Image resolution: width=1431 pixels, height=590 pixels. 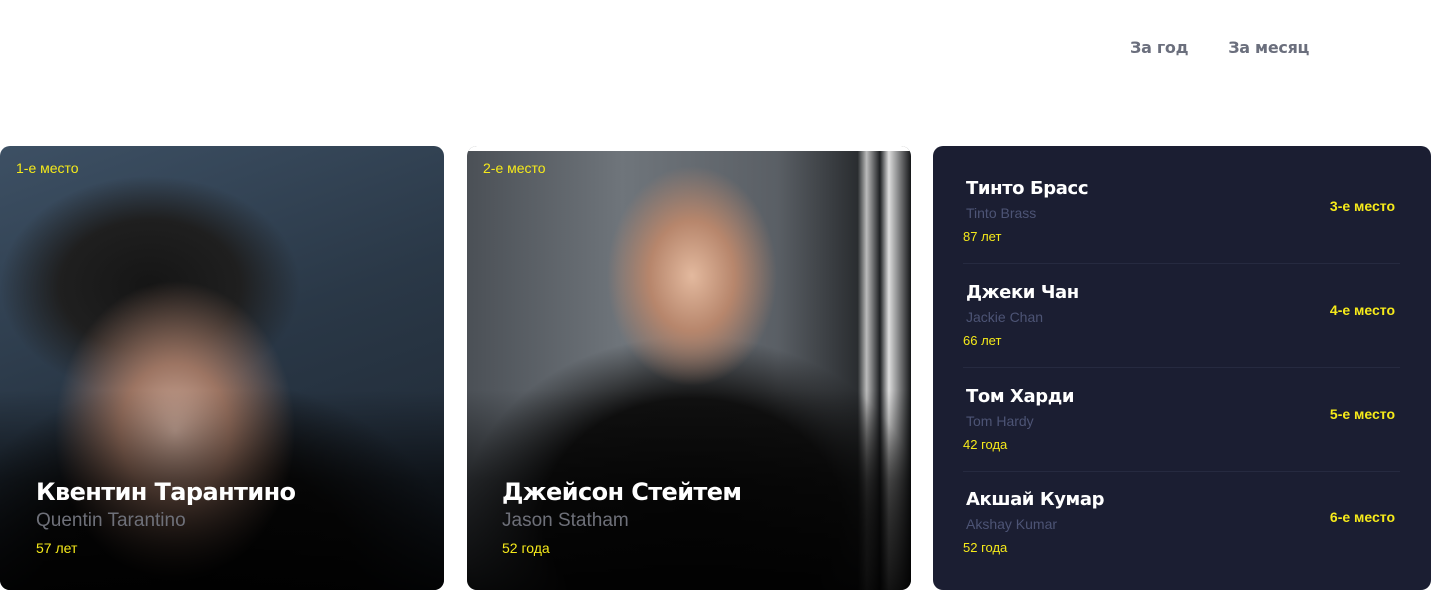 I want to click on rank-badge: 1-е место, so click(x=47, y=168).